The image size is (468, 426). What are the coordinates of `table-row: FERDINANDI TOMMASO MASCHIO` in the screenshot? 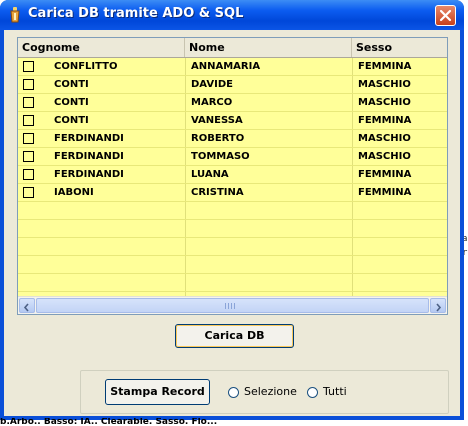 It's located at (232, 157).